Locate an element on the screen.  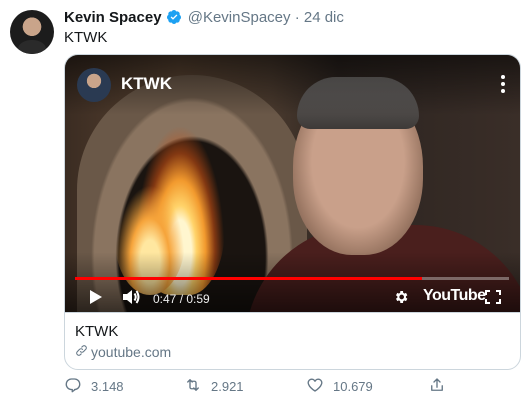
tweet-date: 24 dic is located at coordinates (324, 17).